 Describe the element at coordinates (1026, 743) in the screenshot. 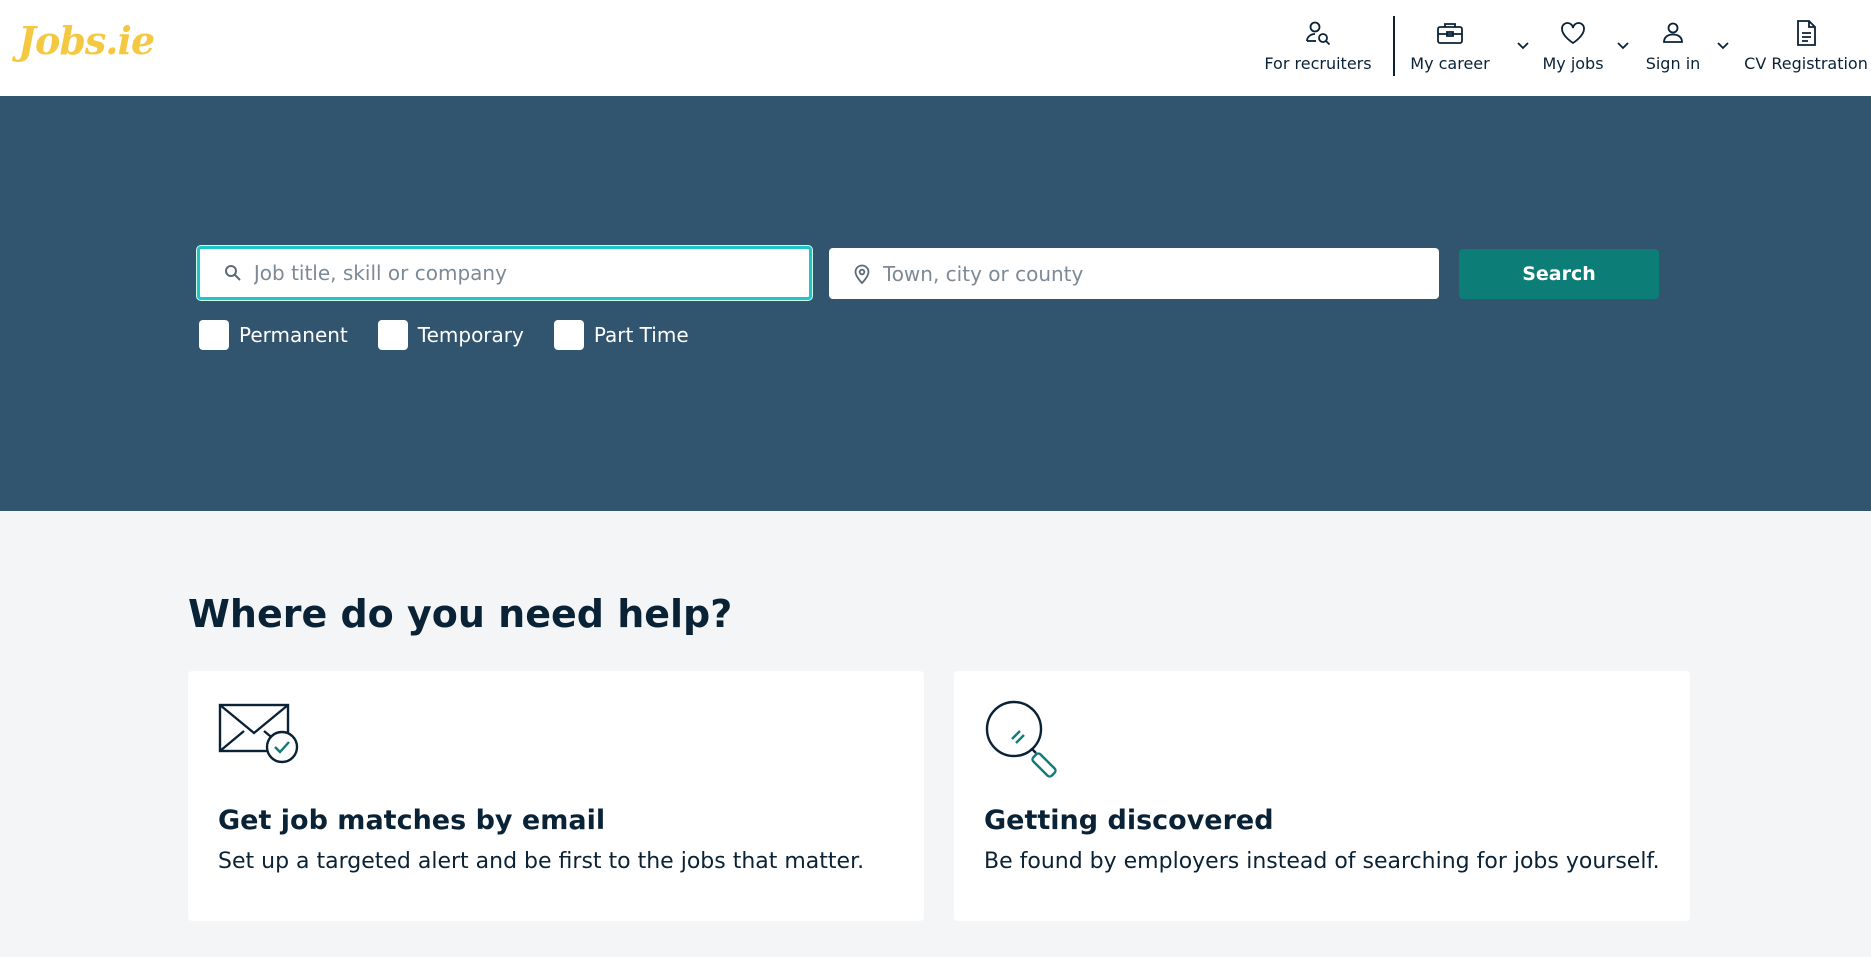

I see `magnifier-icon` at that location.